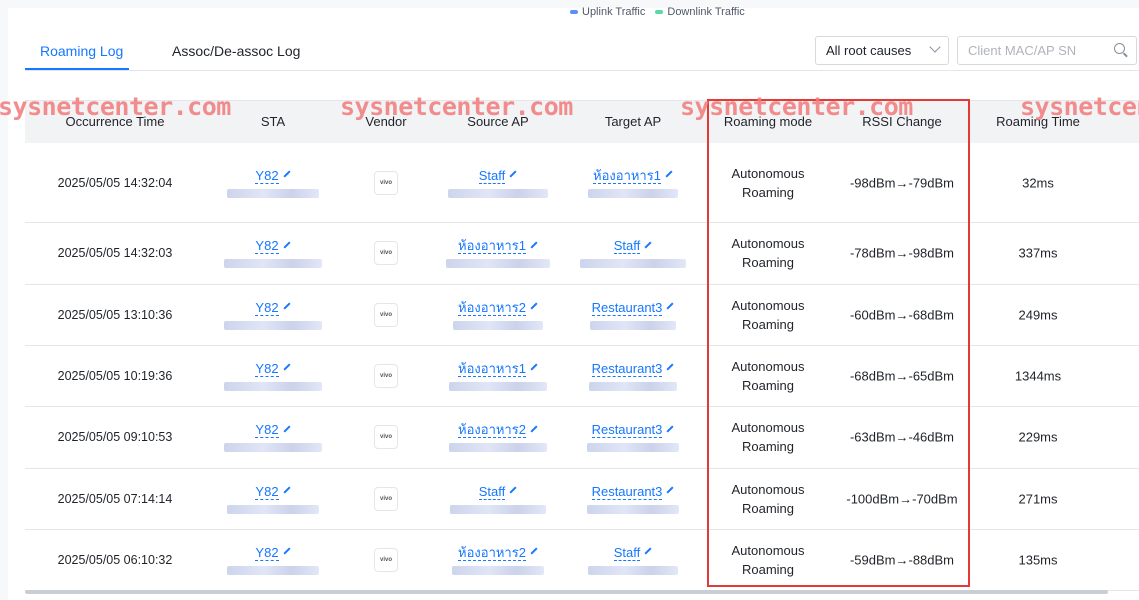 The height and width of the screenshot is (600, 1139). I want to click on legend-downlink-label: Downlink Traffic, so click(706, 12).